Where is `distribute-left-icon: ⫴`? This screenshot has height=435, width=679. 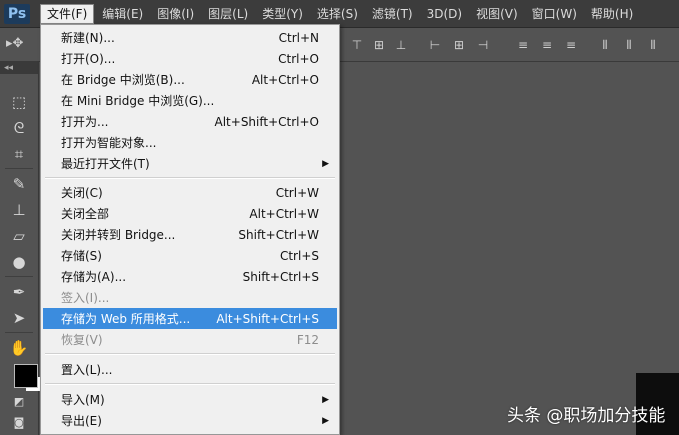
distribute-left-icon: ⫴ is located at coordinates (605, 45).